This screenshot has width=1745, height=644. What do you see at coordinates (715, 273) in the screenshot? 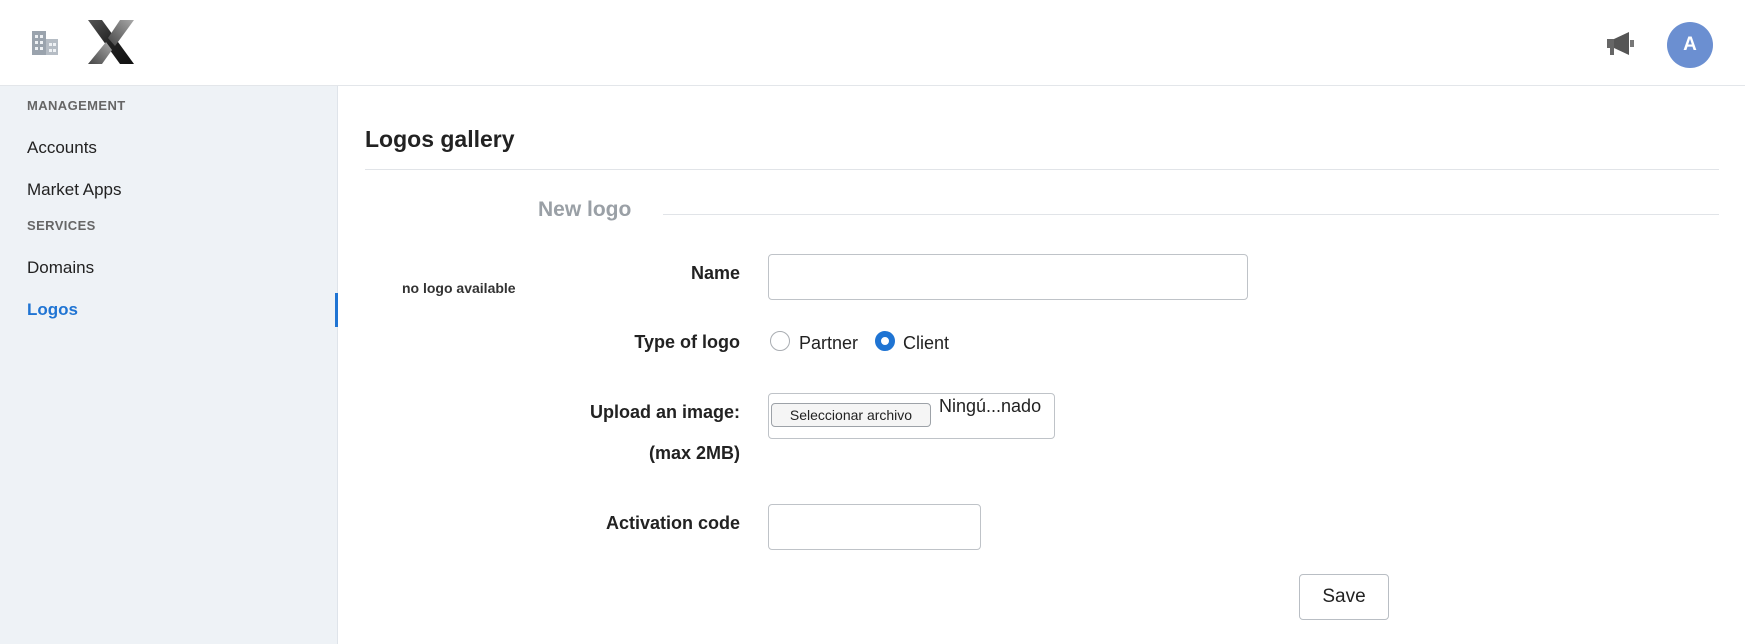
I see `name-label: Name` at bounding box center [715, 273].